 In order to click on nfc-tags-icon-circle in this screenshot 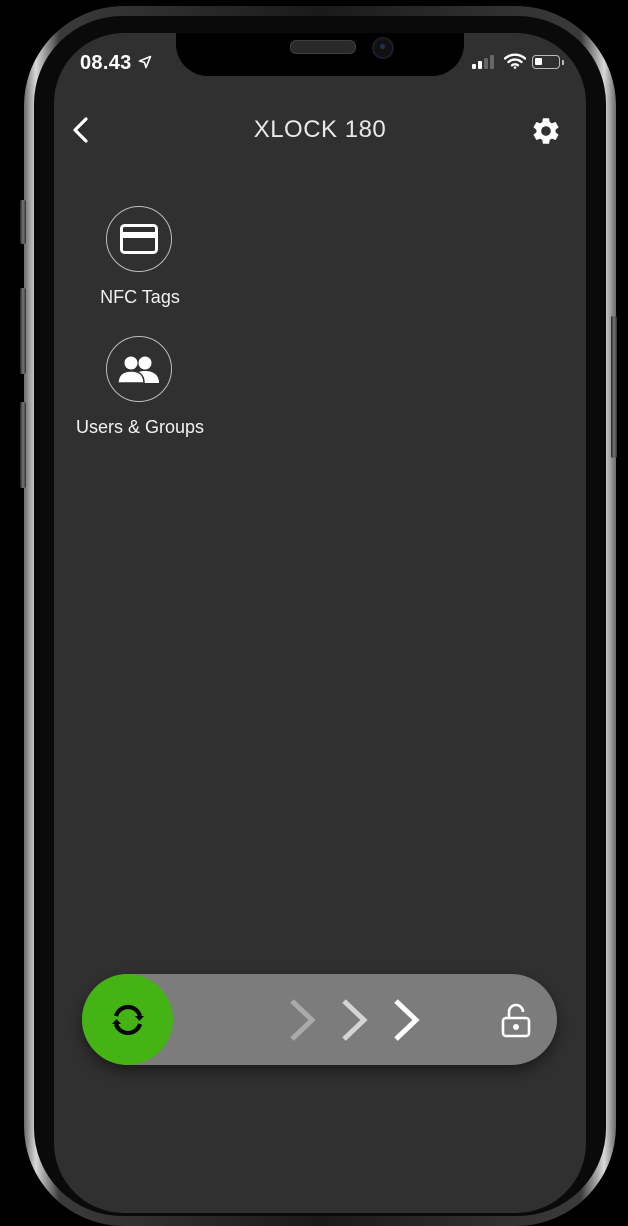, I will do `click(139, 239)`.